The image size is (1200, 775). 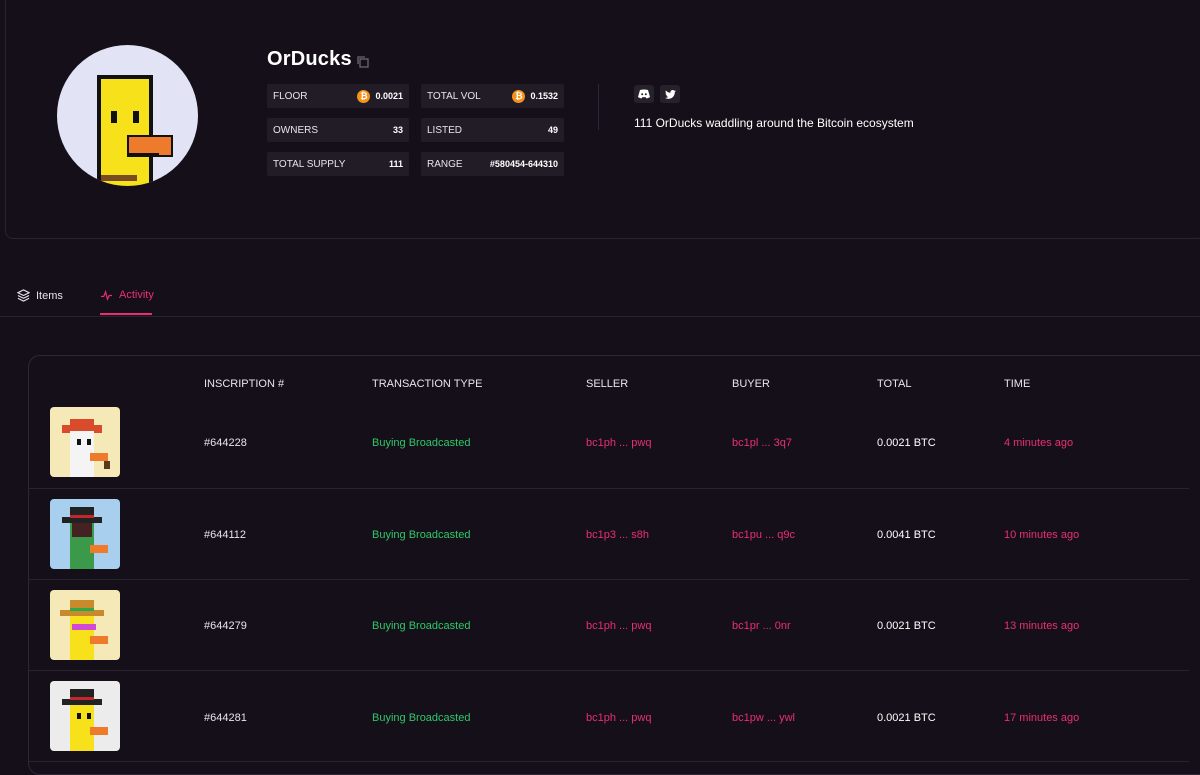 I want to click on seller-address: bc1p3 ... s8h, so click(x=617, y=535).